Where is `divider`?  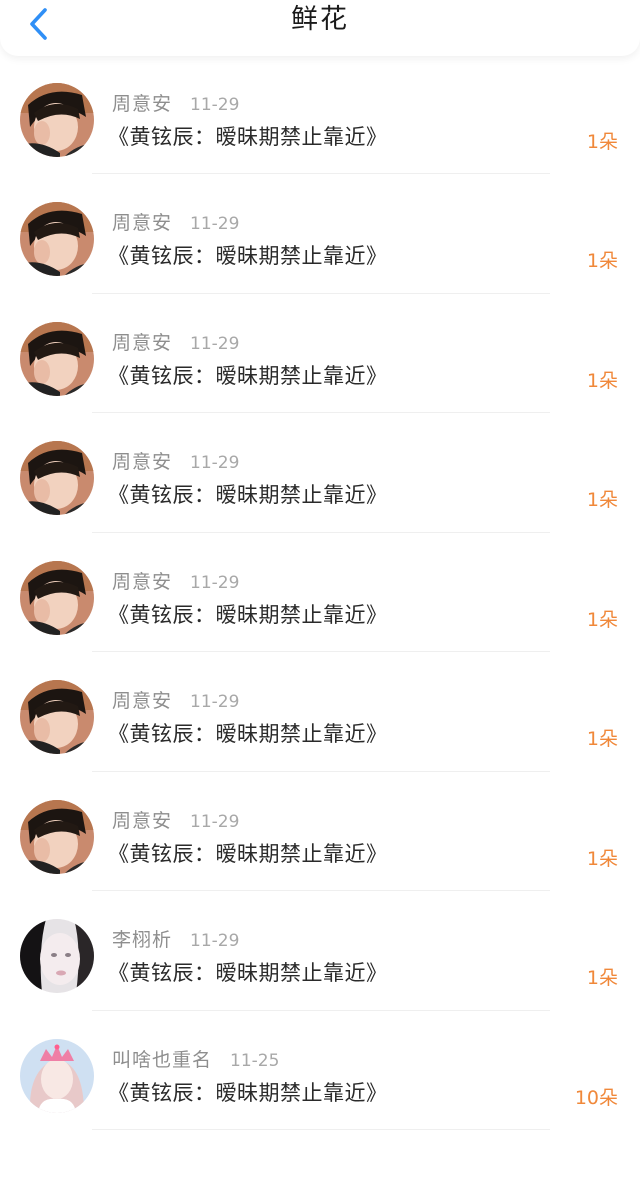
divider is located at coordinates (321, 1129).